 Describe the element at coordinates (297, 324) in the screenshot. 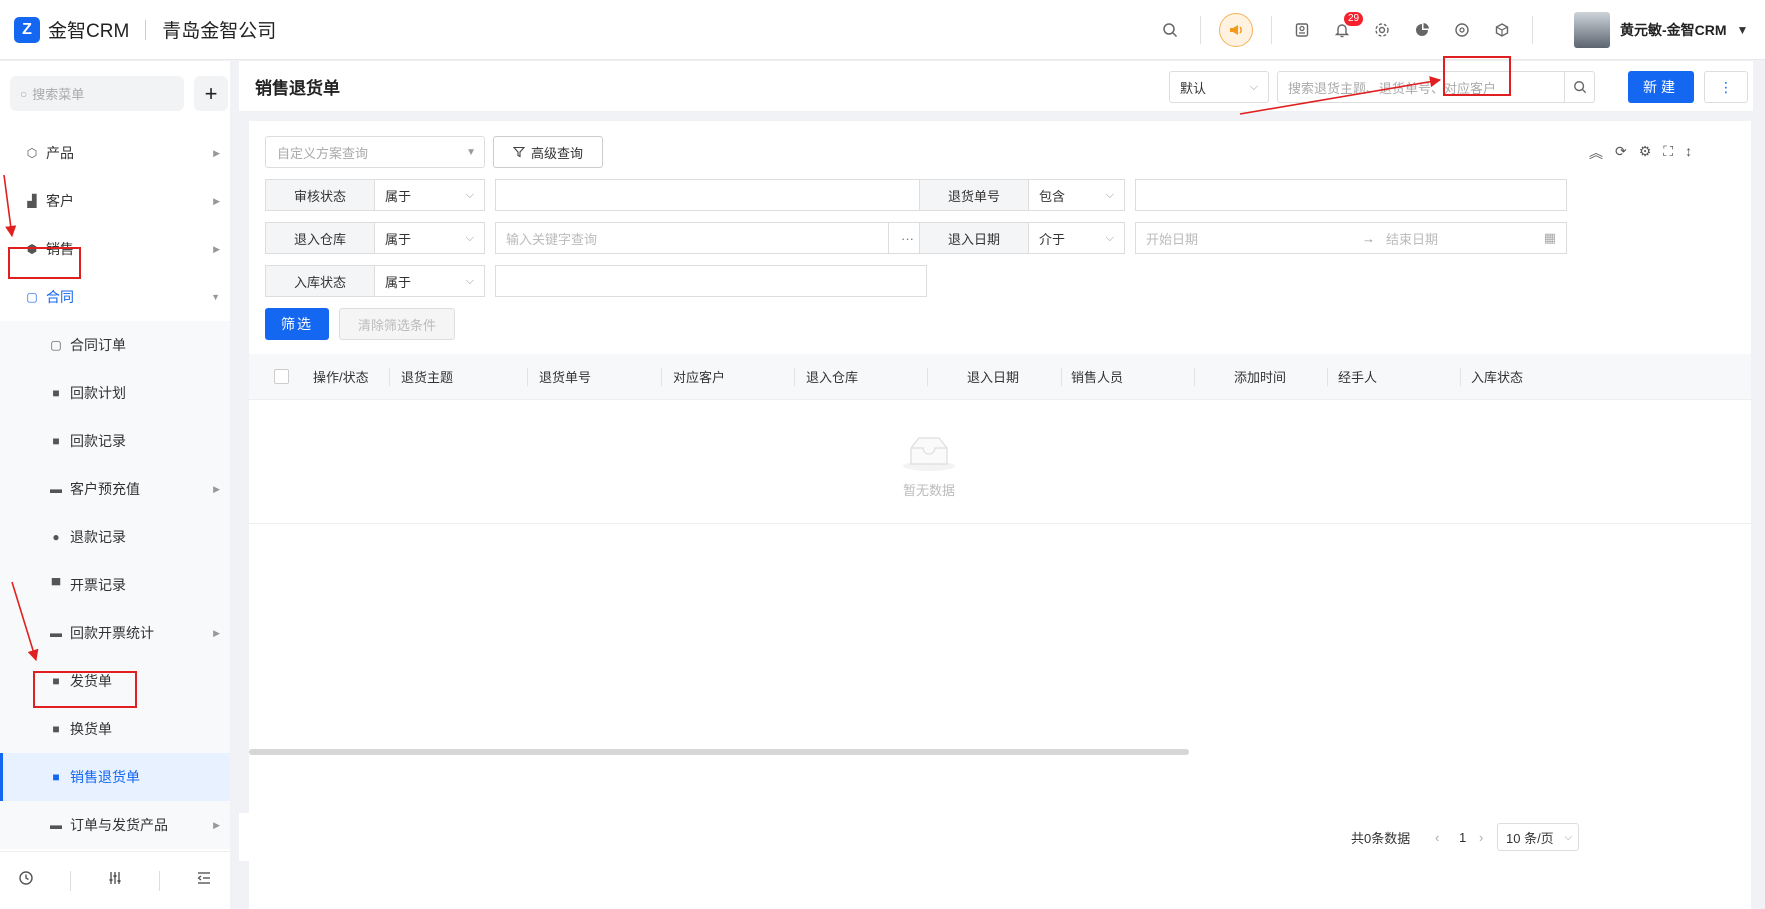

I see `filter-button: 筛选` at that location.